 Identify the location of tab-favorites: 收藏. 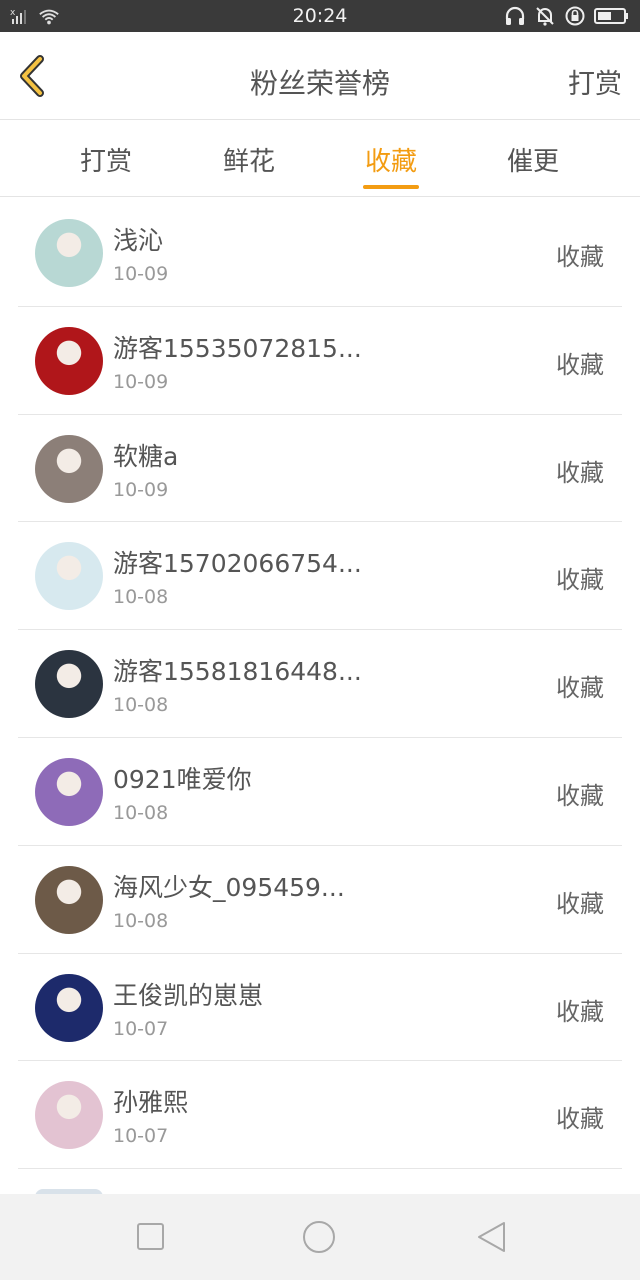
(391, 159).